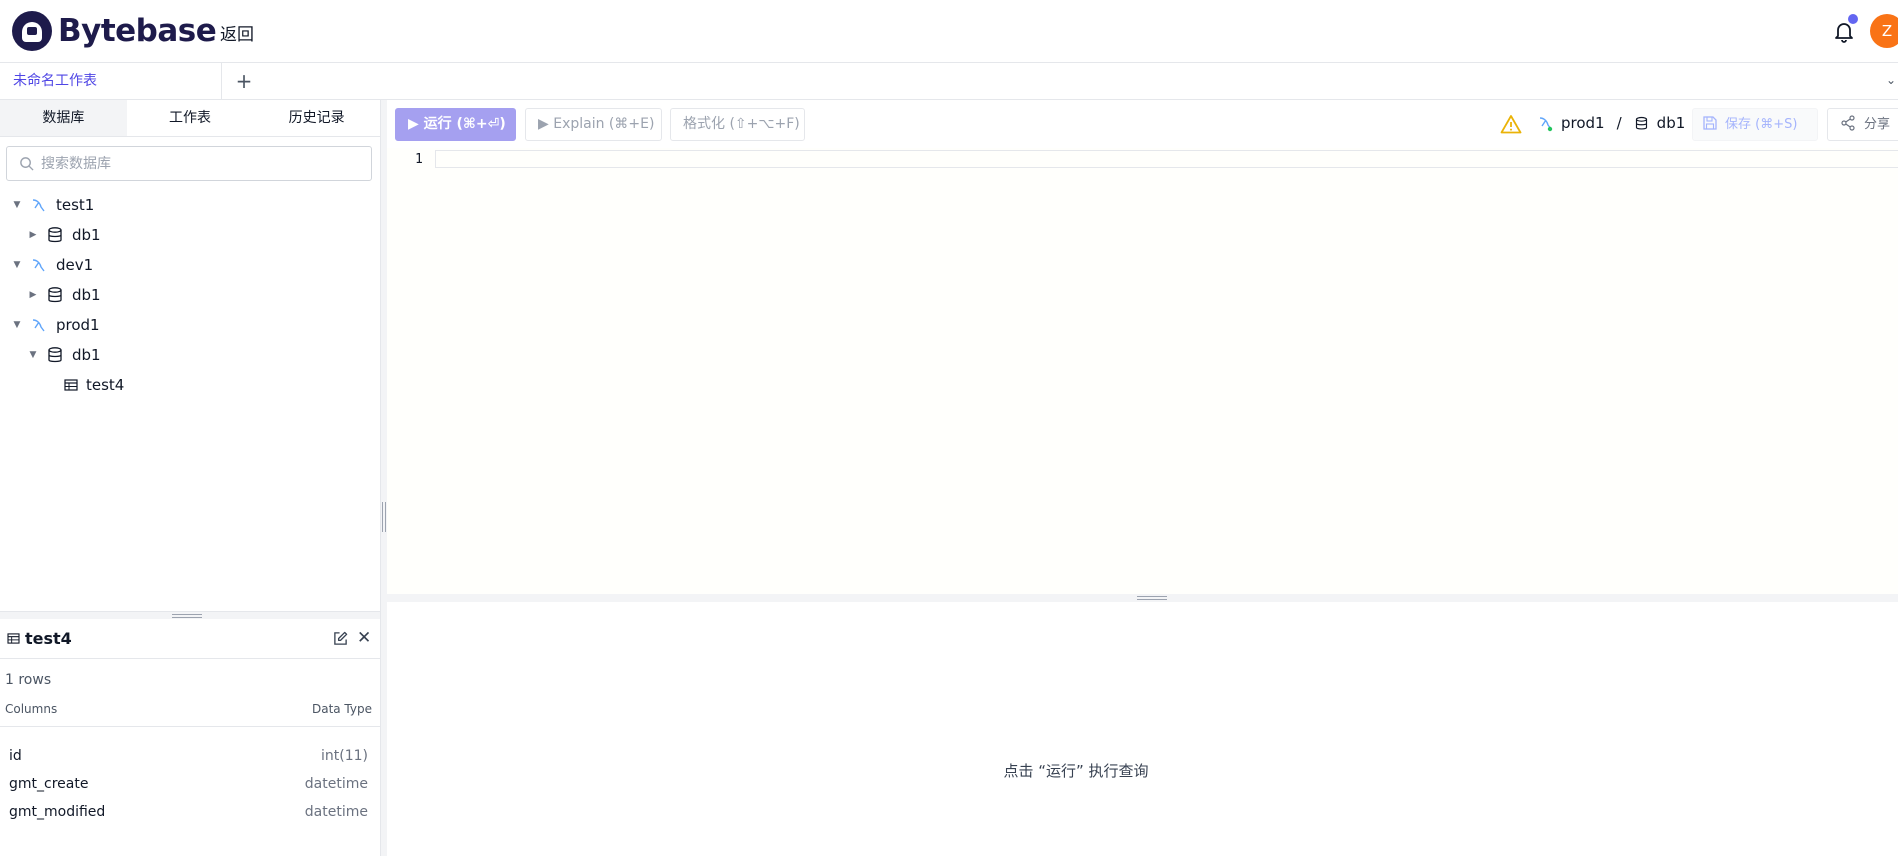  I want to click on sidebar-tabs: 数据库 工作表 历史记录, so click(190, 118).